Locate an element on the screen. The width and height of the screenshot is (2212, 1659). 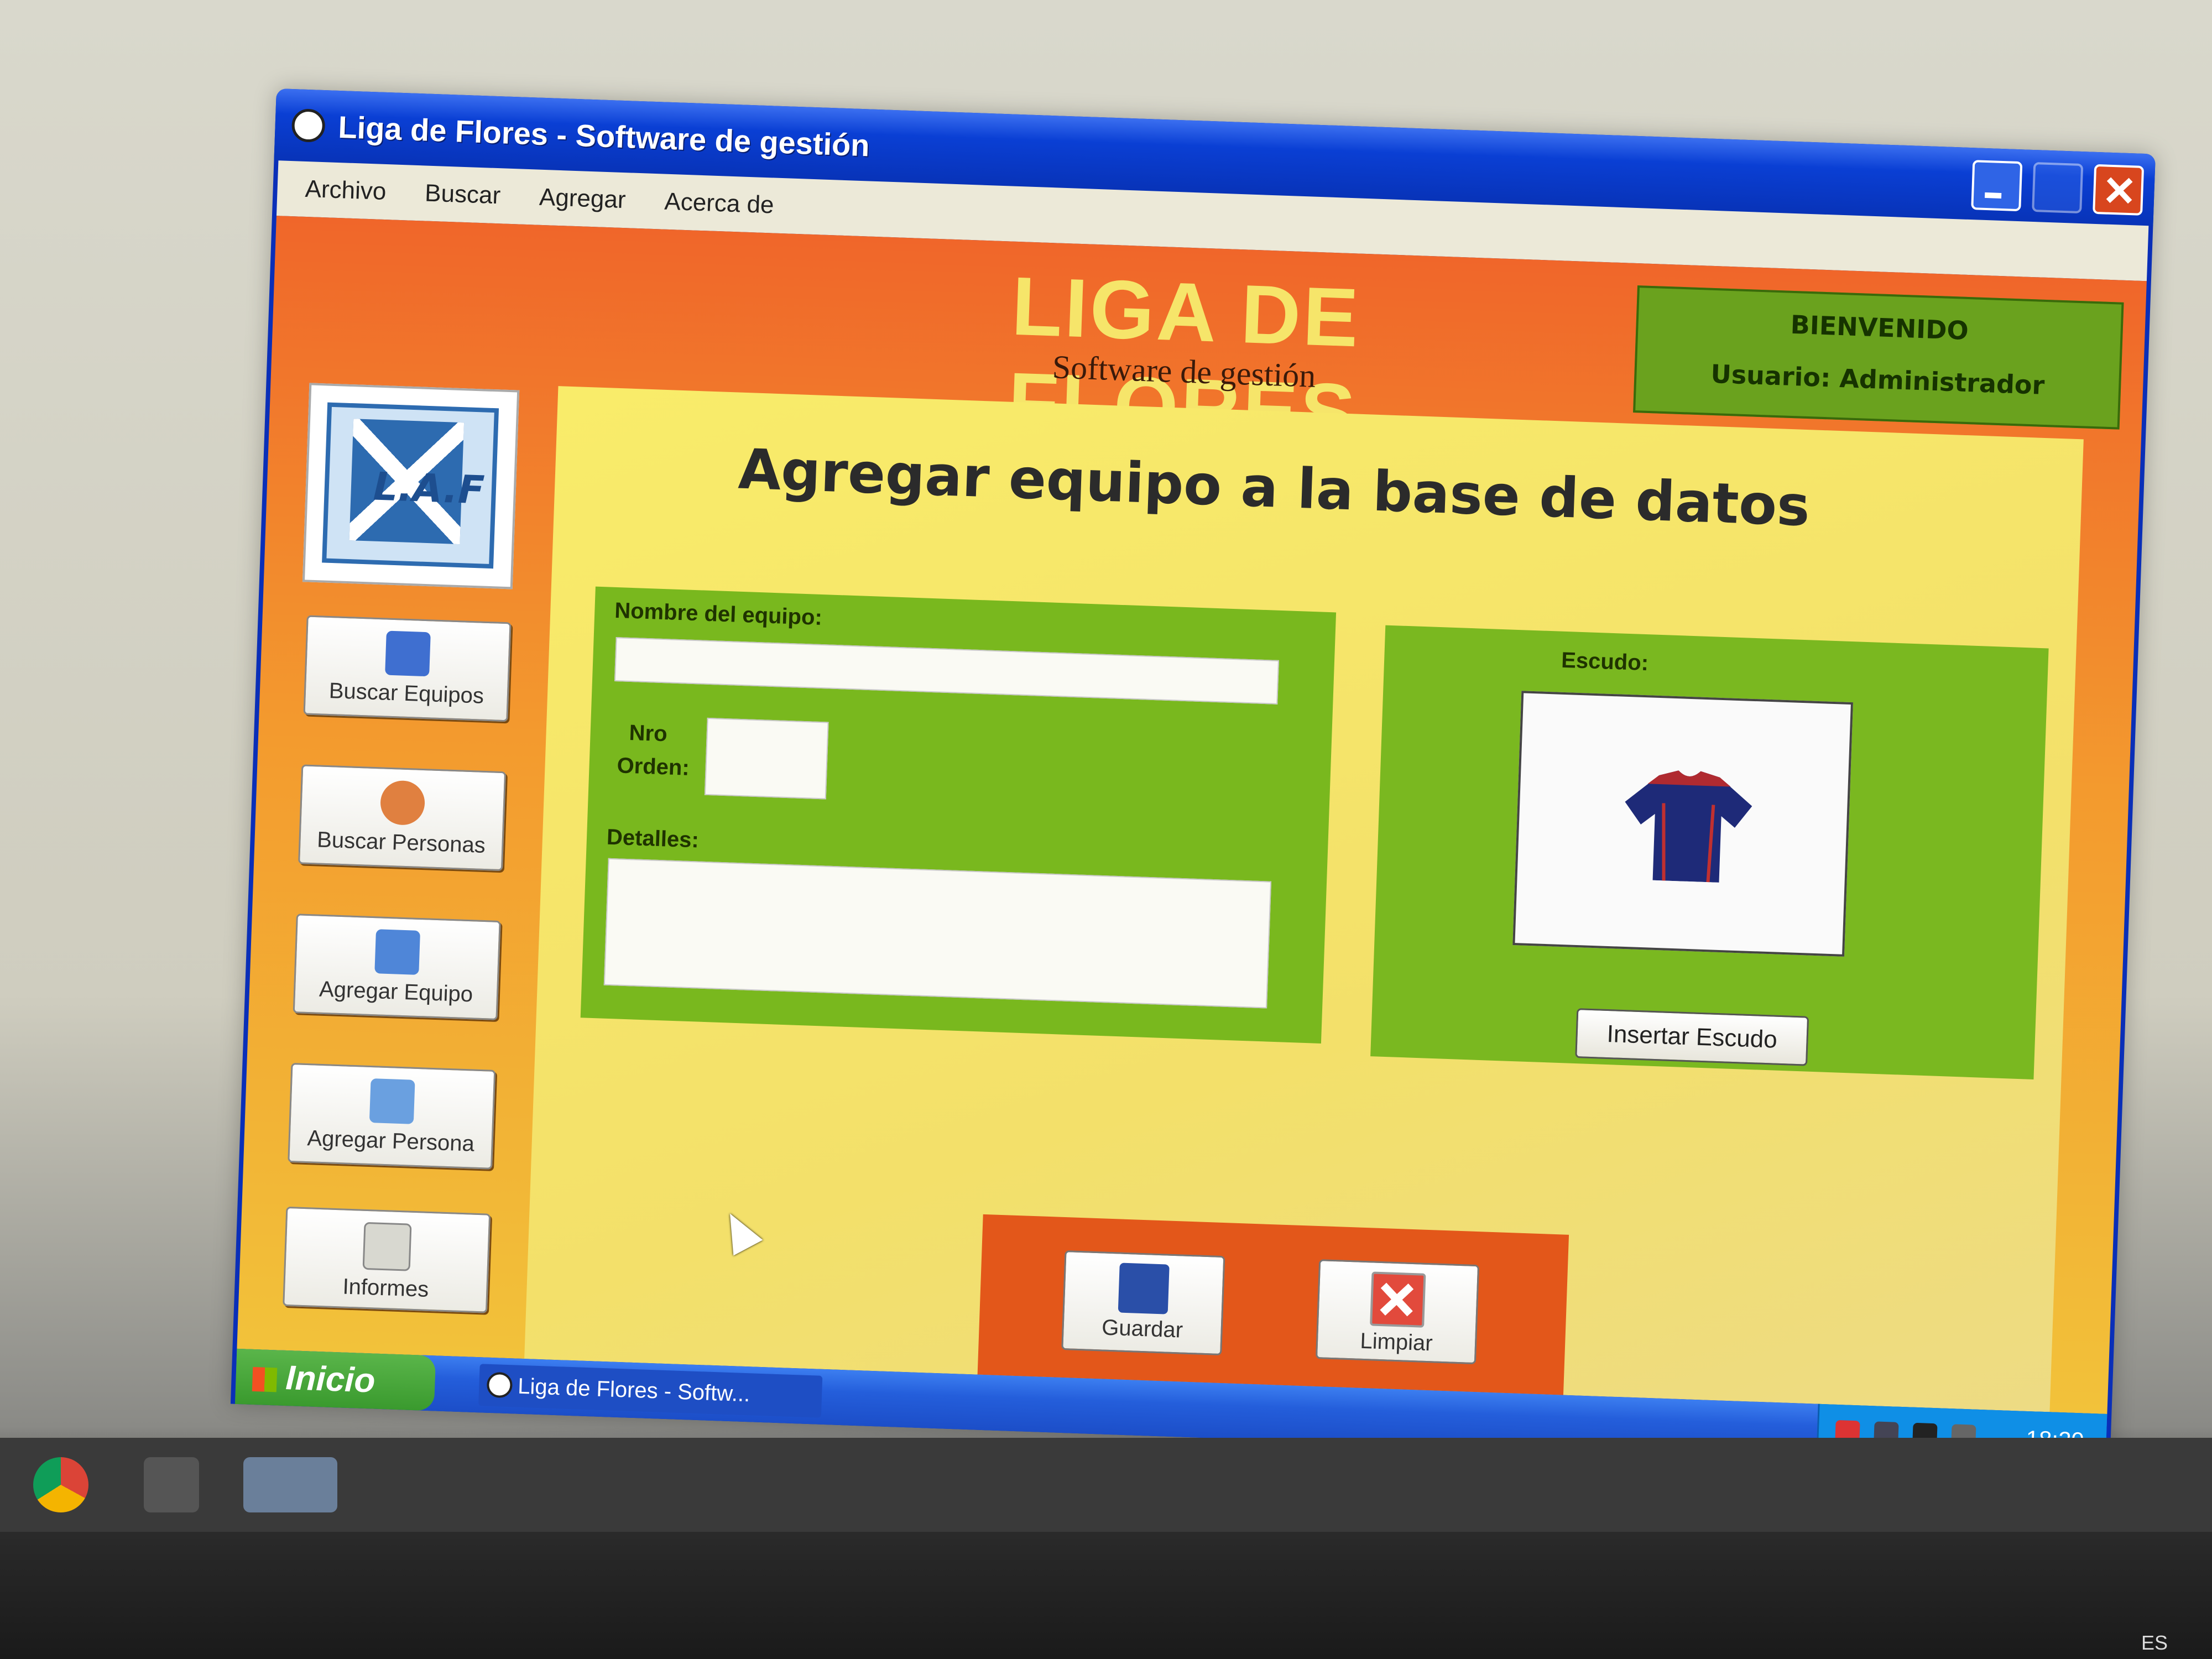
welcome-text: BIENVENIDO is located at coordinates (1880, 328).